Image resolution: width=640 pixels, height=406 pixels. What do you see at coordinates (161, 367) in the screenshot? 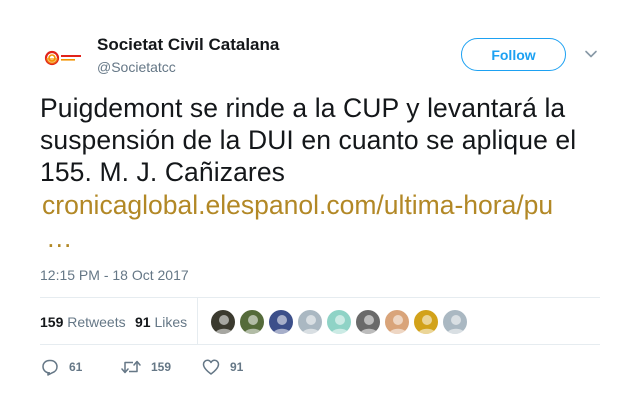
I see `retweet-count: 159` at bounding box center [161, 367].